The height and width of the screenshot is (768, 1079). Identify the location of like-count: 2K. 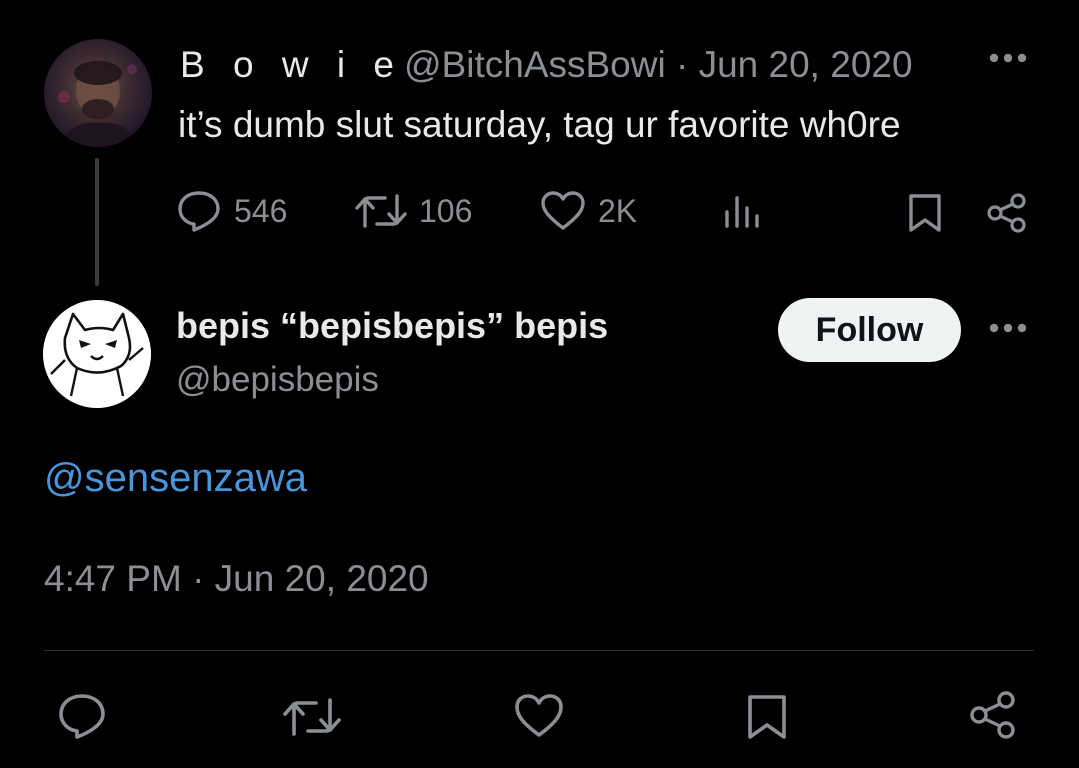
(618, 210).